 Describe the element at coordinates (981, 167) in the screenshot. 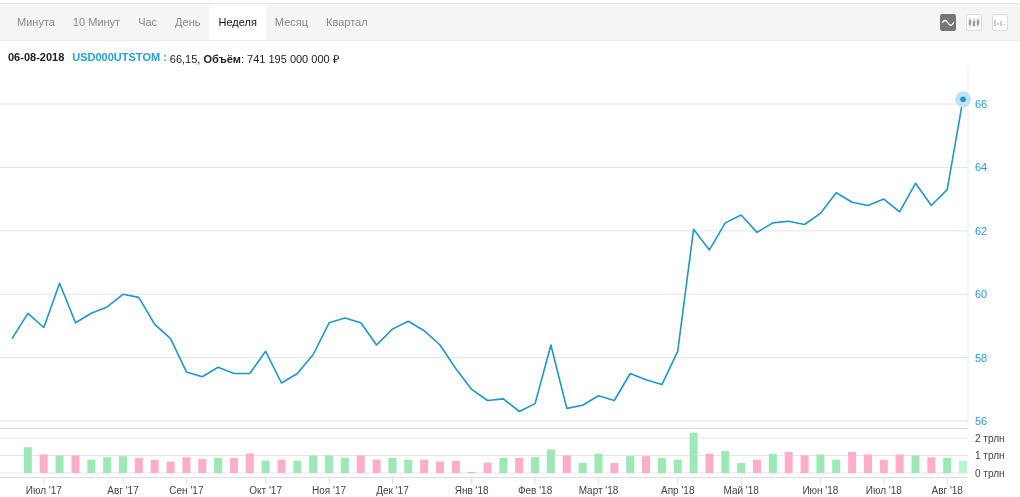

I see `axis-label: 64` at that location.